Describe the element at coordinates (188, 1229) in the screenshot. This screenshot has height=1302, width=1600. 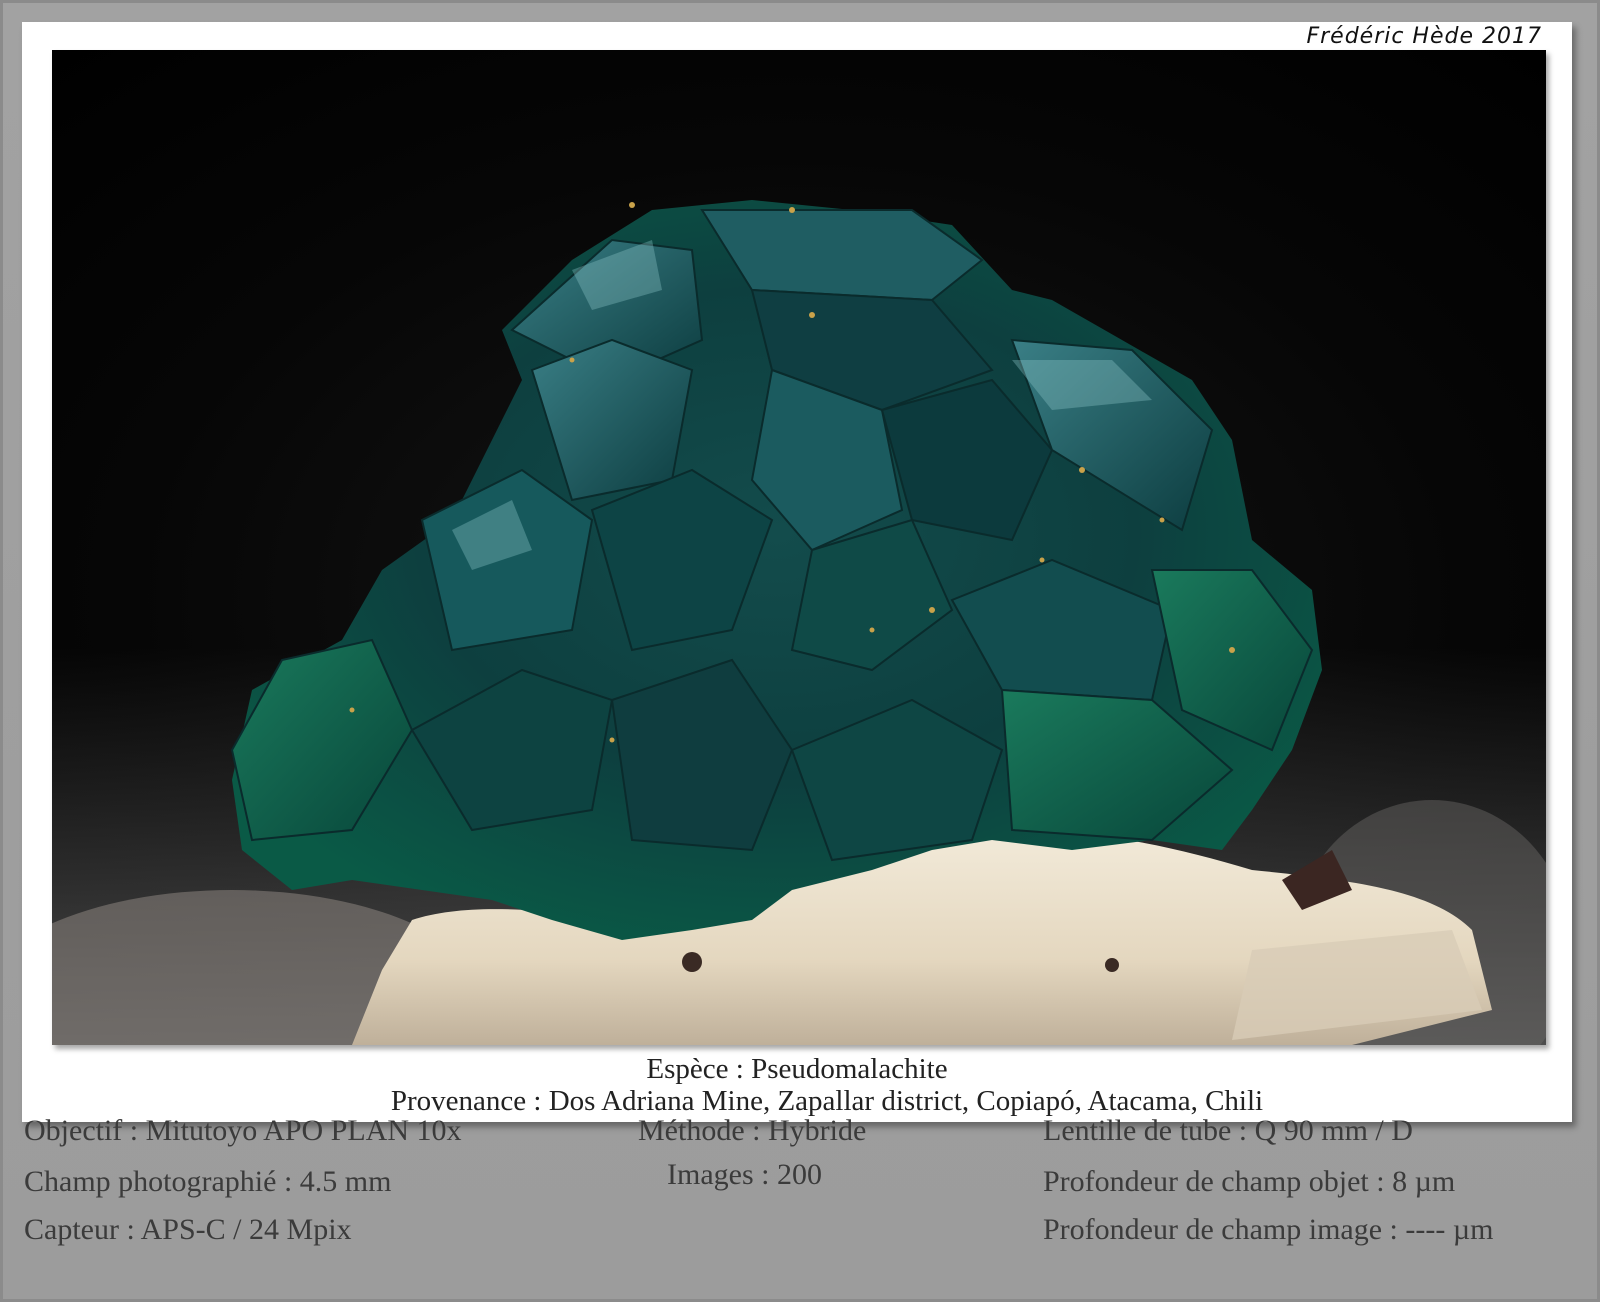
I see `spec-sensor: Capteur : APS-C / 24 Mpix` at that location.